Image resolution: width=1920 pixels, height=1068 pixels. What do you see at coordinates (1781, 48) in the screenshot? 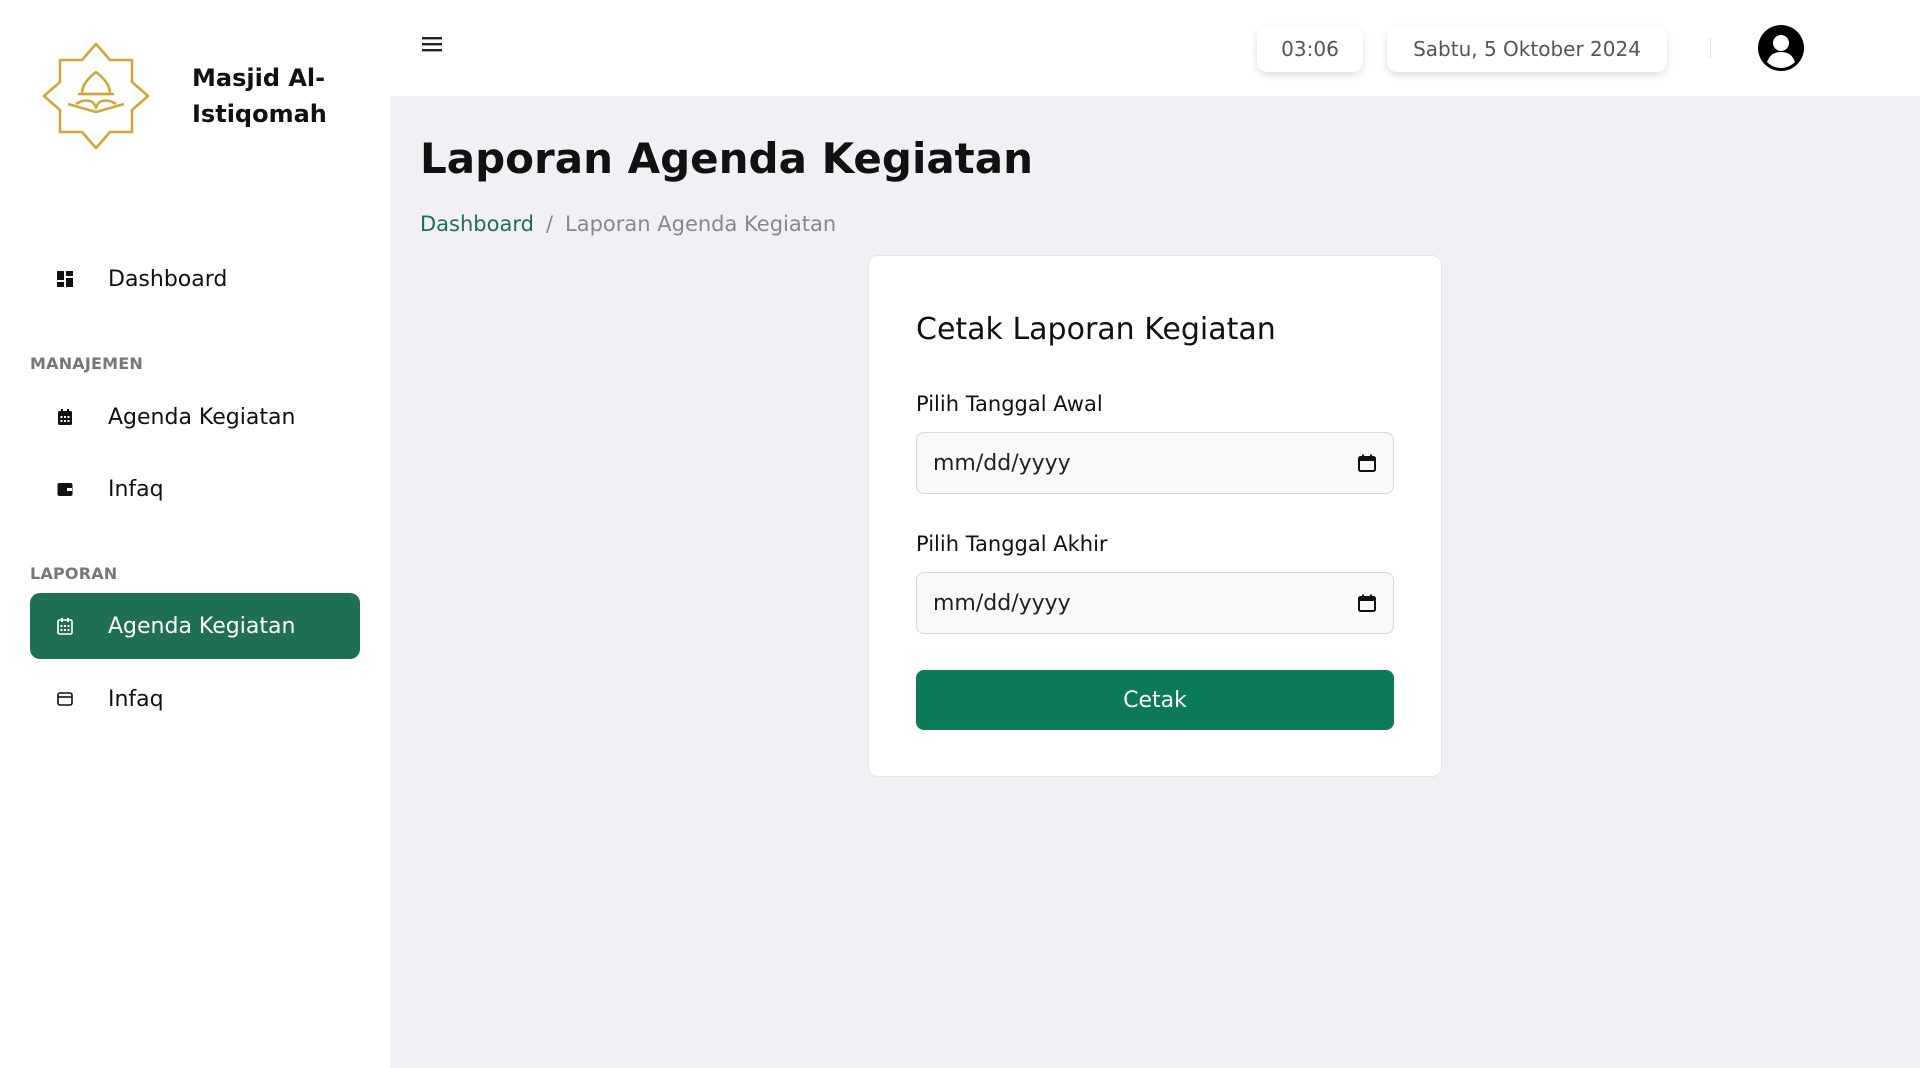
I see `user-avatar-icon` at bounding box center [1781, 48].